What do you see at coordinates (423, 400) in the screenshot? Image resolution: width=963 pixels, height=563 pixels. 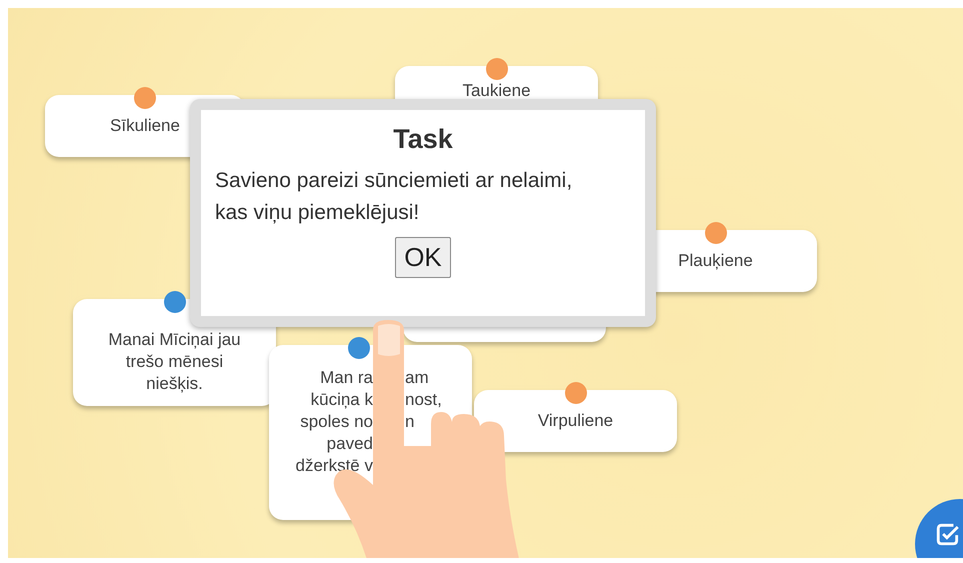 I see `card-text: nost,` at bounding box center [423, 400].